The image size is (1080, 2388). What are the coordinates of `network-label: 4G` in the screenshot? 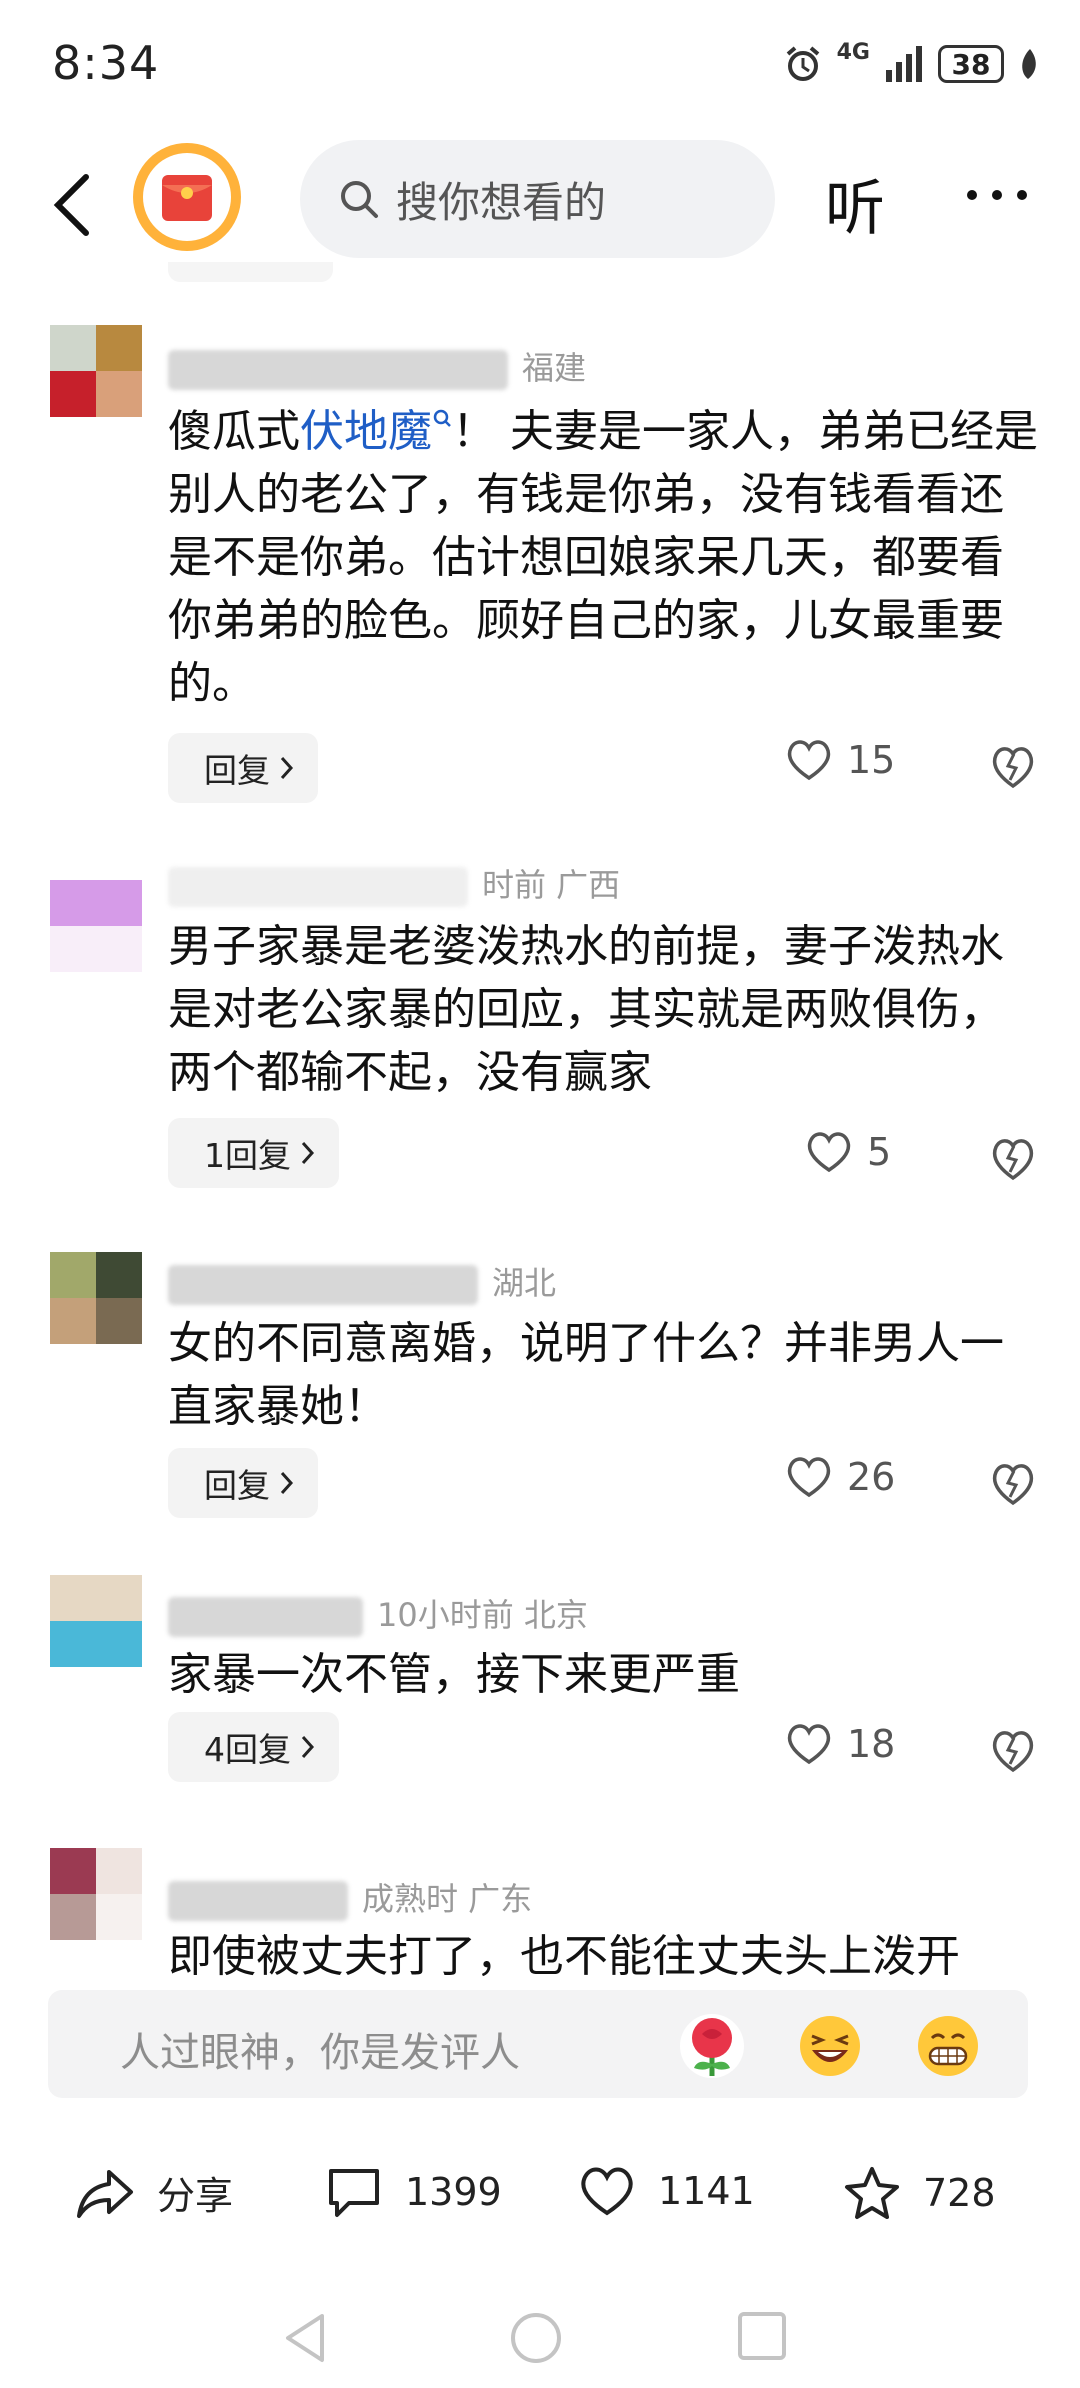 It's located at (853, 52).